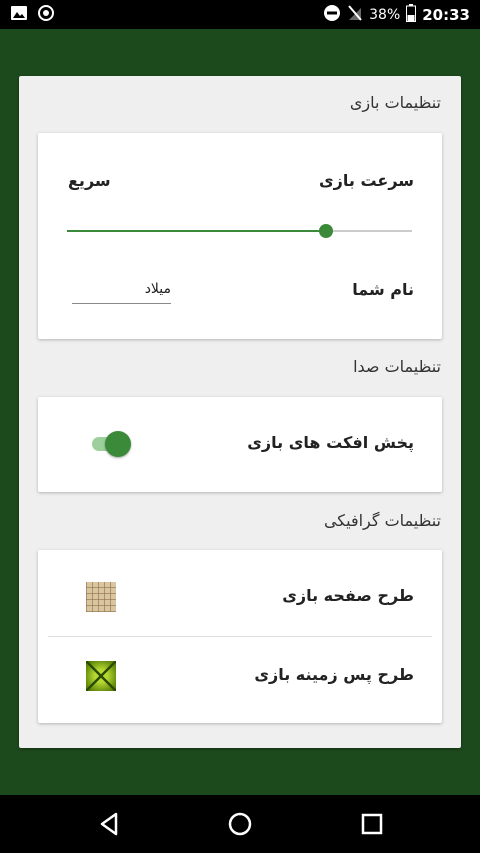 Image resolution: width=480 pixels, height=853 pixels. Describe the element at coordinates (355, 15) in the screenshot. I see `no-signal-icon` at that location.